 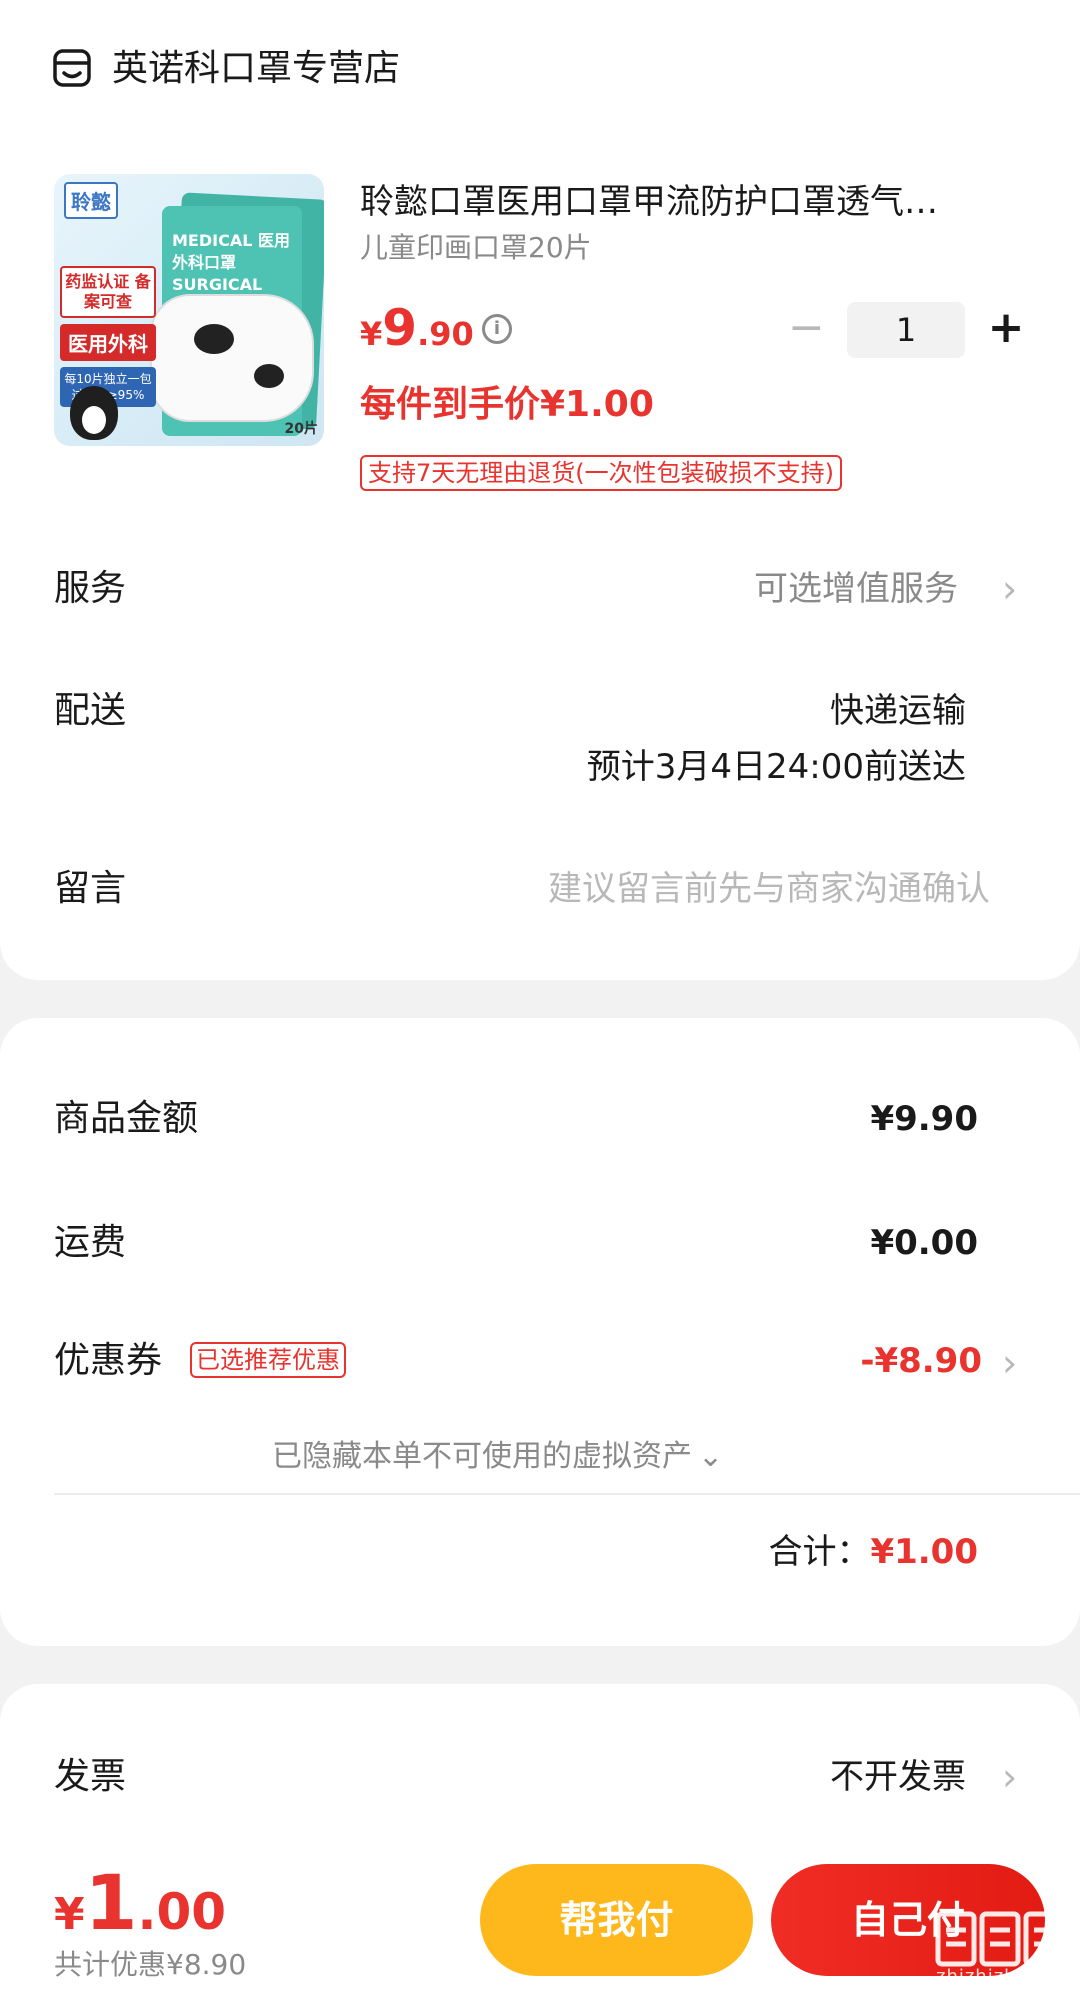 I want to click on total-discount: 共计优惠¥8.90, so click(x=150, y=1964).